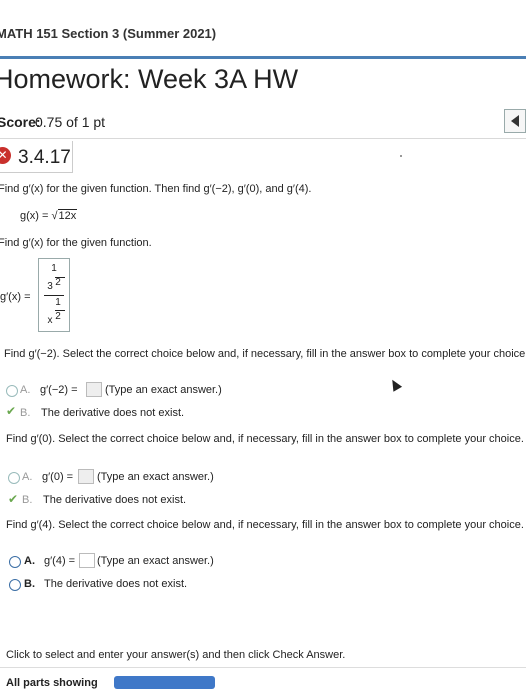 This screenshot has width=526, height=700. I want to click on chevron-left-icon, so click(515, 121).